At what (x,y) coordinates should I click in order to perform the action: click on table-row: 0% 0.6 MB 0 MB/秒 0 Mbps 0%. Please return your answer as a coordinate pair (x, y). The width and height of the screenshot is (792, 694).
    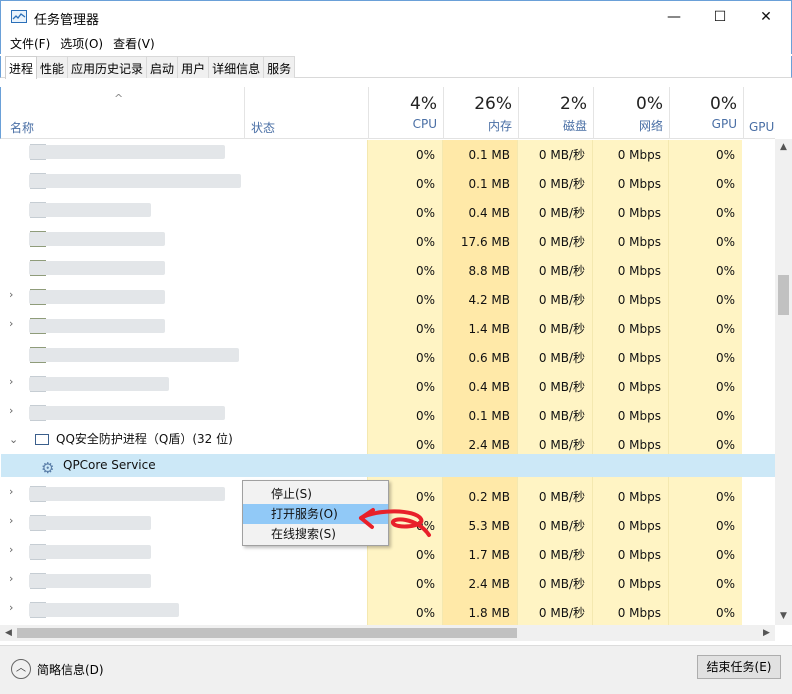
    Looking at the image, I should click on (388, 352).